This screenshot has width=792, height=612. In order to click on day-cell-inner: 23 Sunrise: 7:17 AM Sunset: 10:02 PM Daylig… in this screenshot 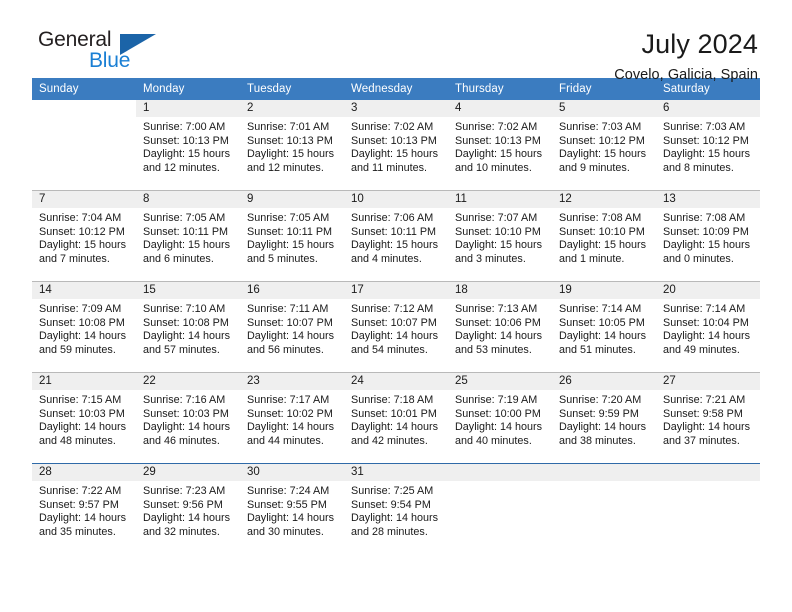, I will do `click(292, 418)`.